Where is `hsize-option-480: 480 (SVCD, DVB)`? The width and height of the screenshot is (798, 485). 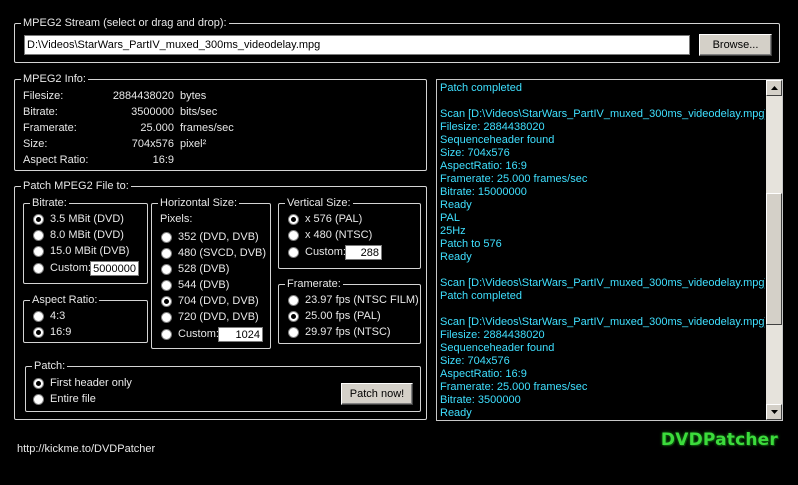 hsize-option-480: 480 (SVCD, DVB) is located at coordinates (213, 253).